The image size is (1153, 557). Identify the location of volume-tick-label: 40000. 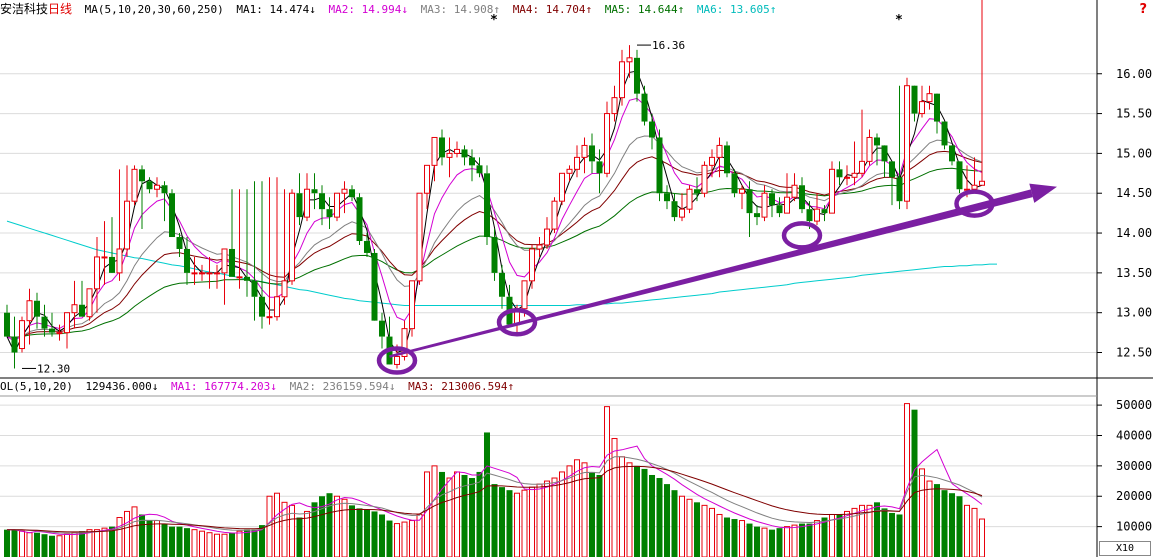
(1134, 435).